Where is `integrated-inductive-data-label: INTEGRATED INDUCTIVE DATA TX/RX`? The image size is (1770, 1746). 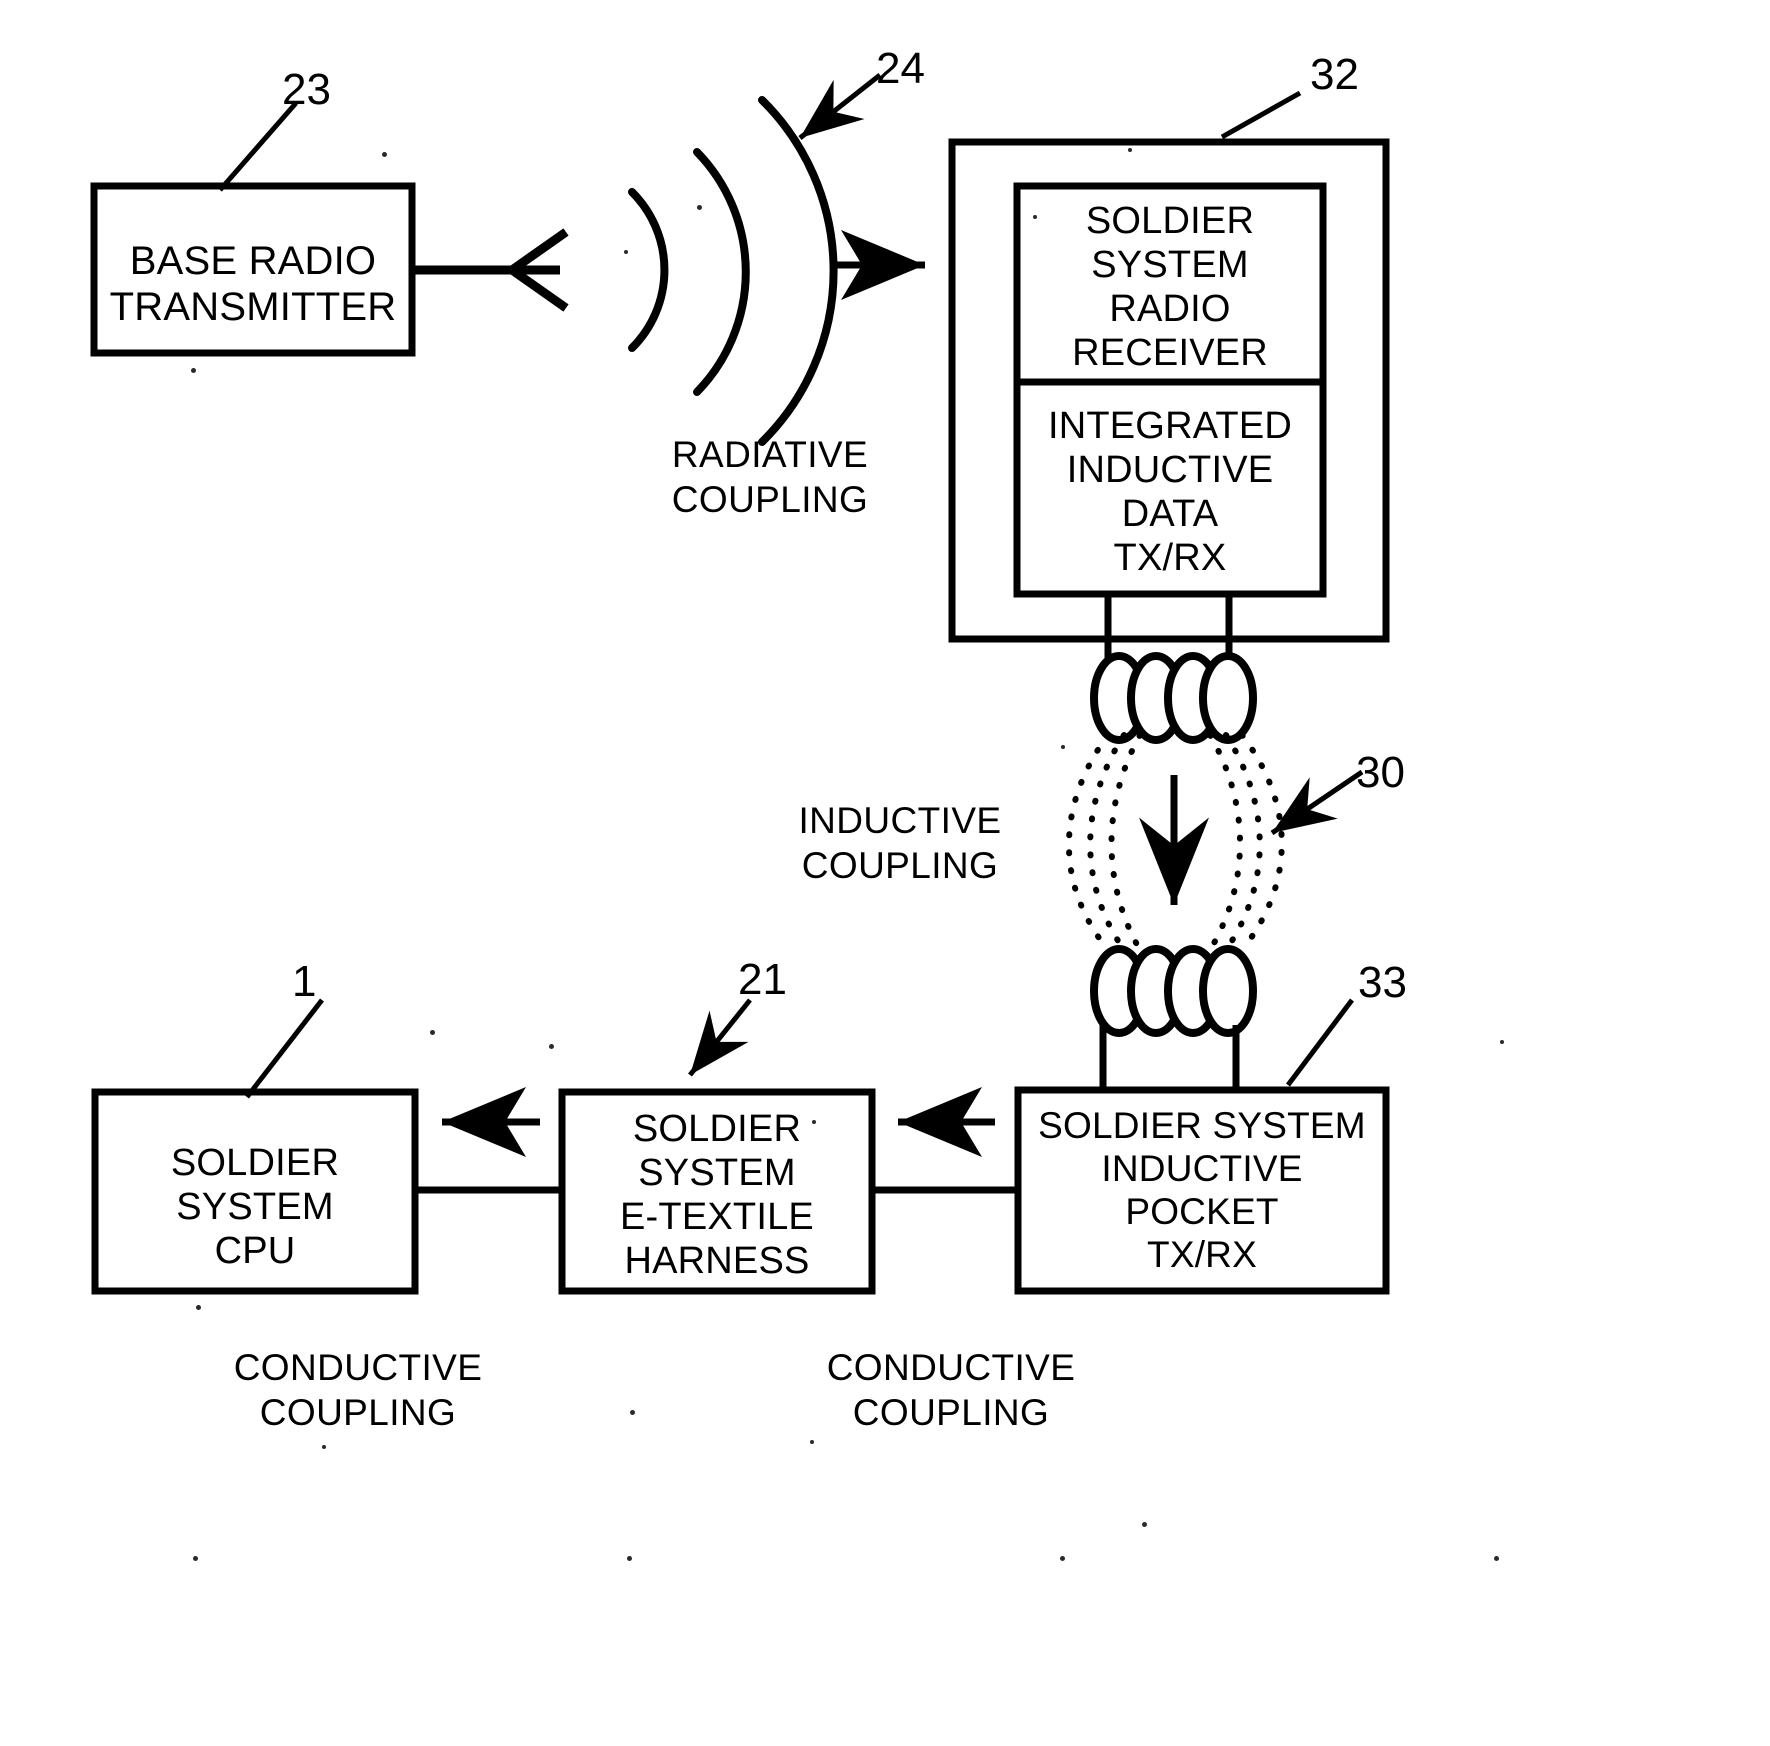
integrated-inductive-data-label: INTEGRATED INDUCTIVE DATA TX/RX is located at coordinates (1170, 492).